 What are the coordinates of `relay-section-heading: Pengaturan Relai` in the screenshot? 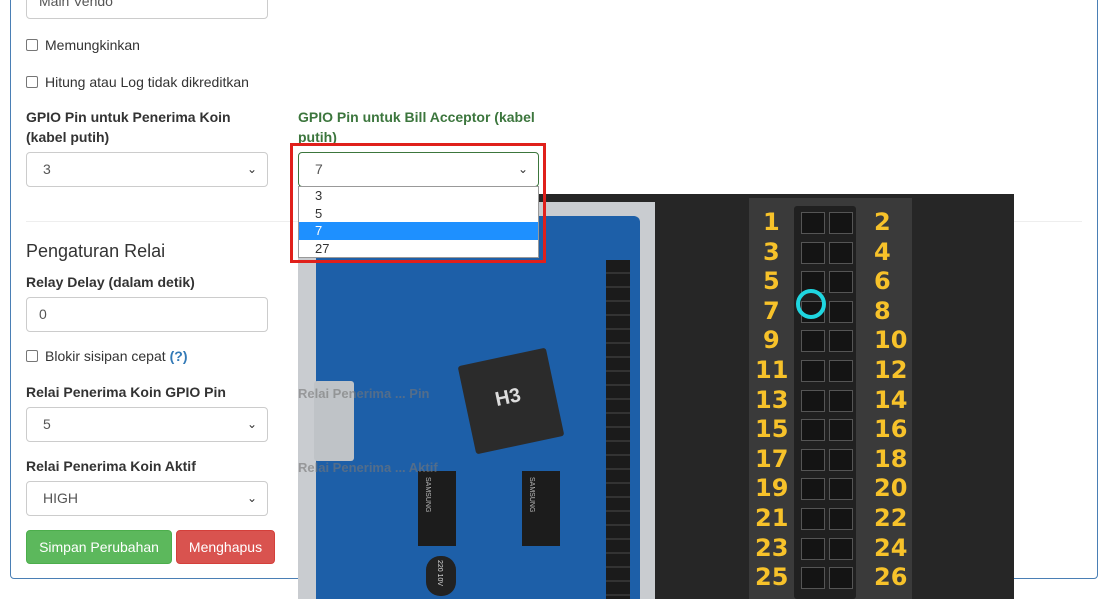 It's located at (96, 251).